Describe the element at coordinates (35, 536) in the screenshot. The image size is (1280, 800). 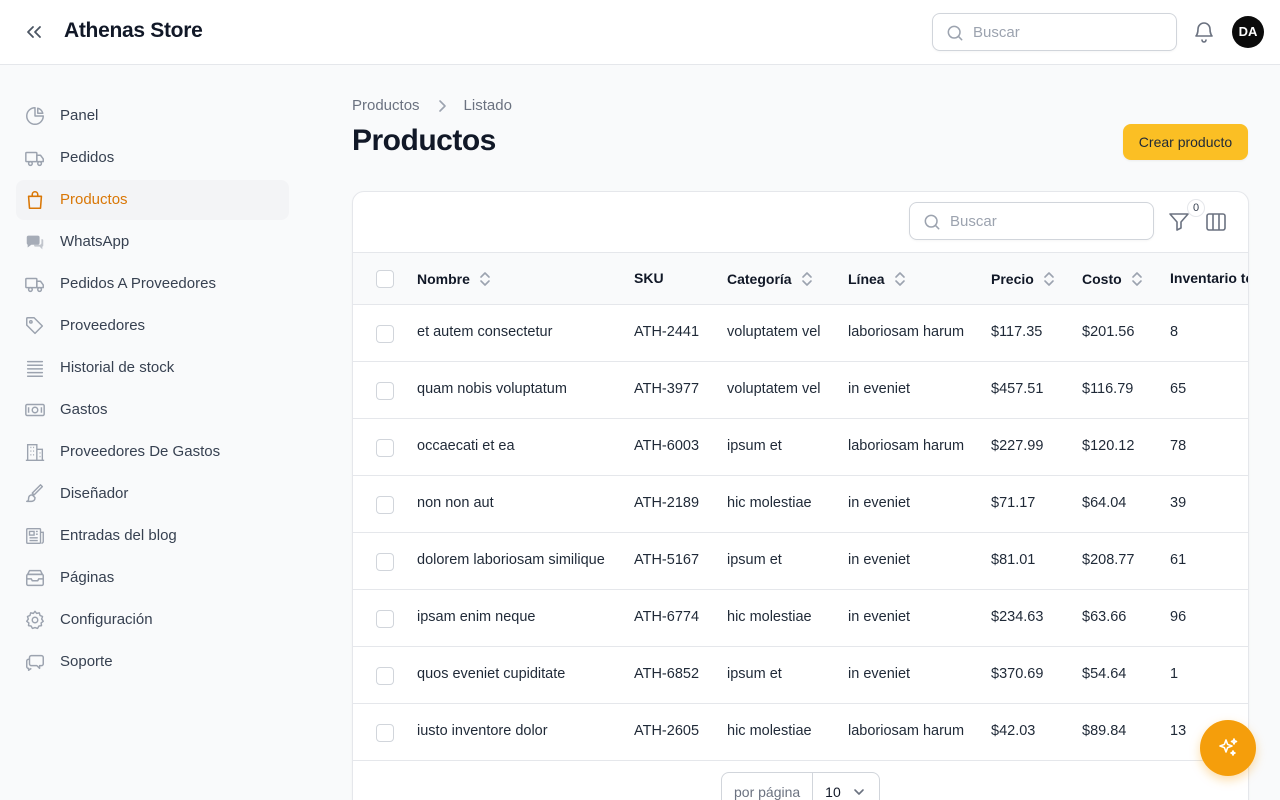
I see `newspaper-icon` at that location.